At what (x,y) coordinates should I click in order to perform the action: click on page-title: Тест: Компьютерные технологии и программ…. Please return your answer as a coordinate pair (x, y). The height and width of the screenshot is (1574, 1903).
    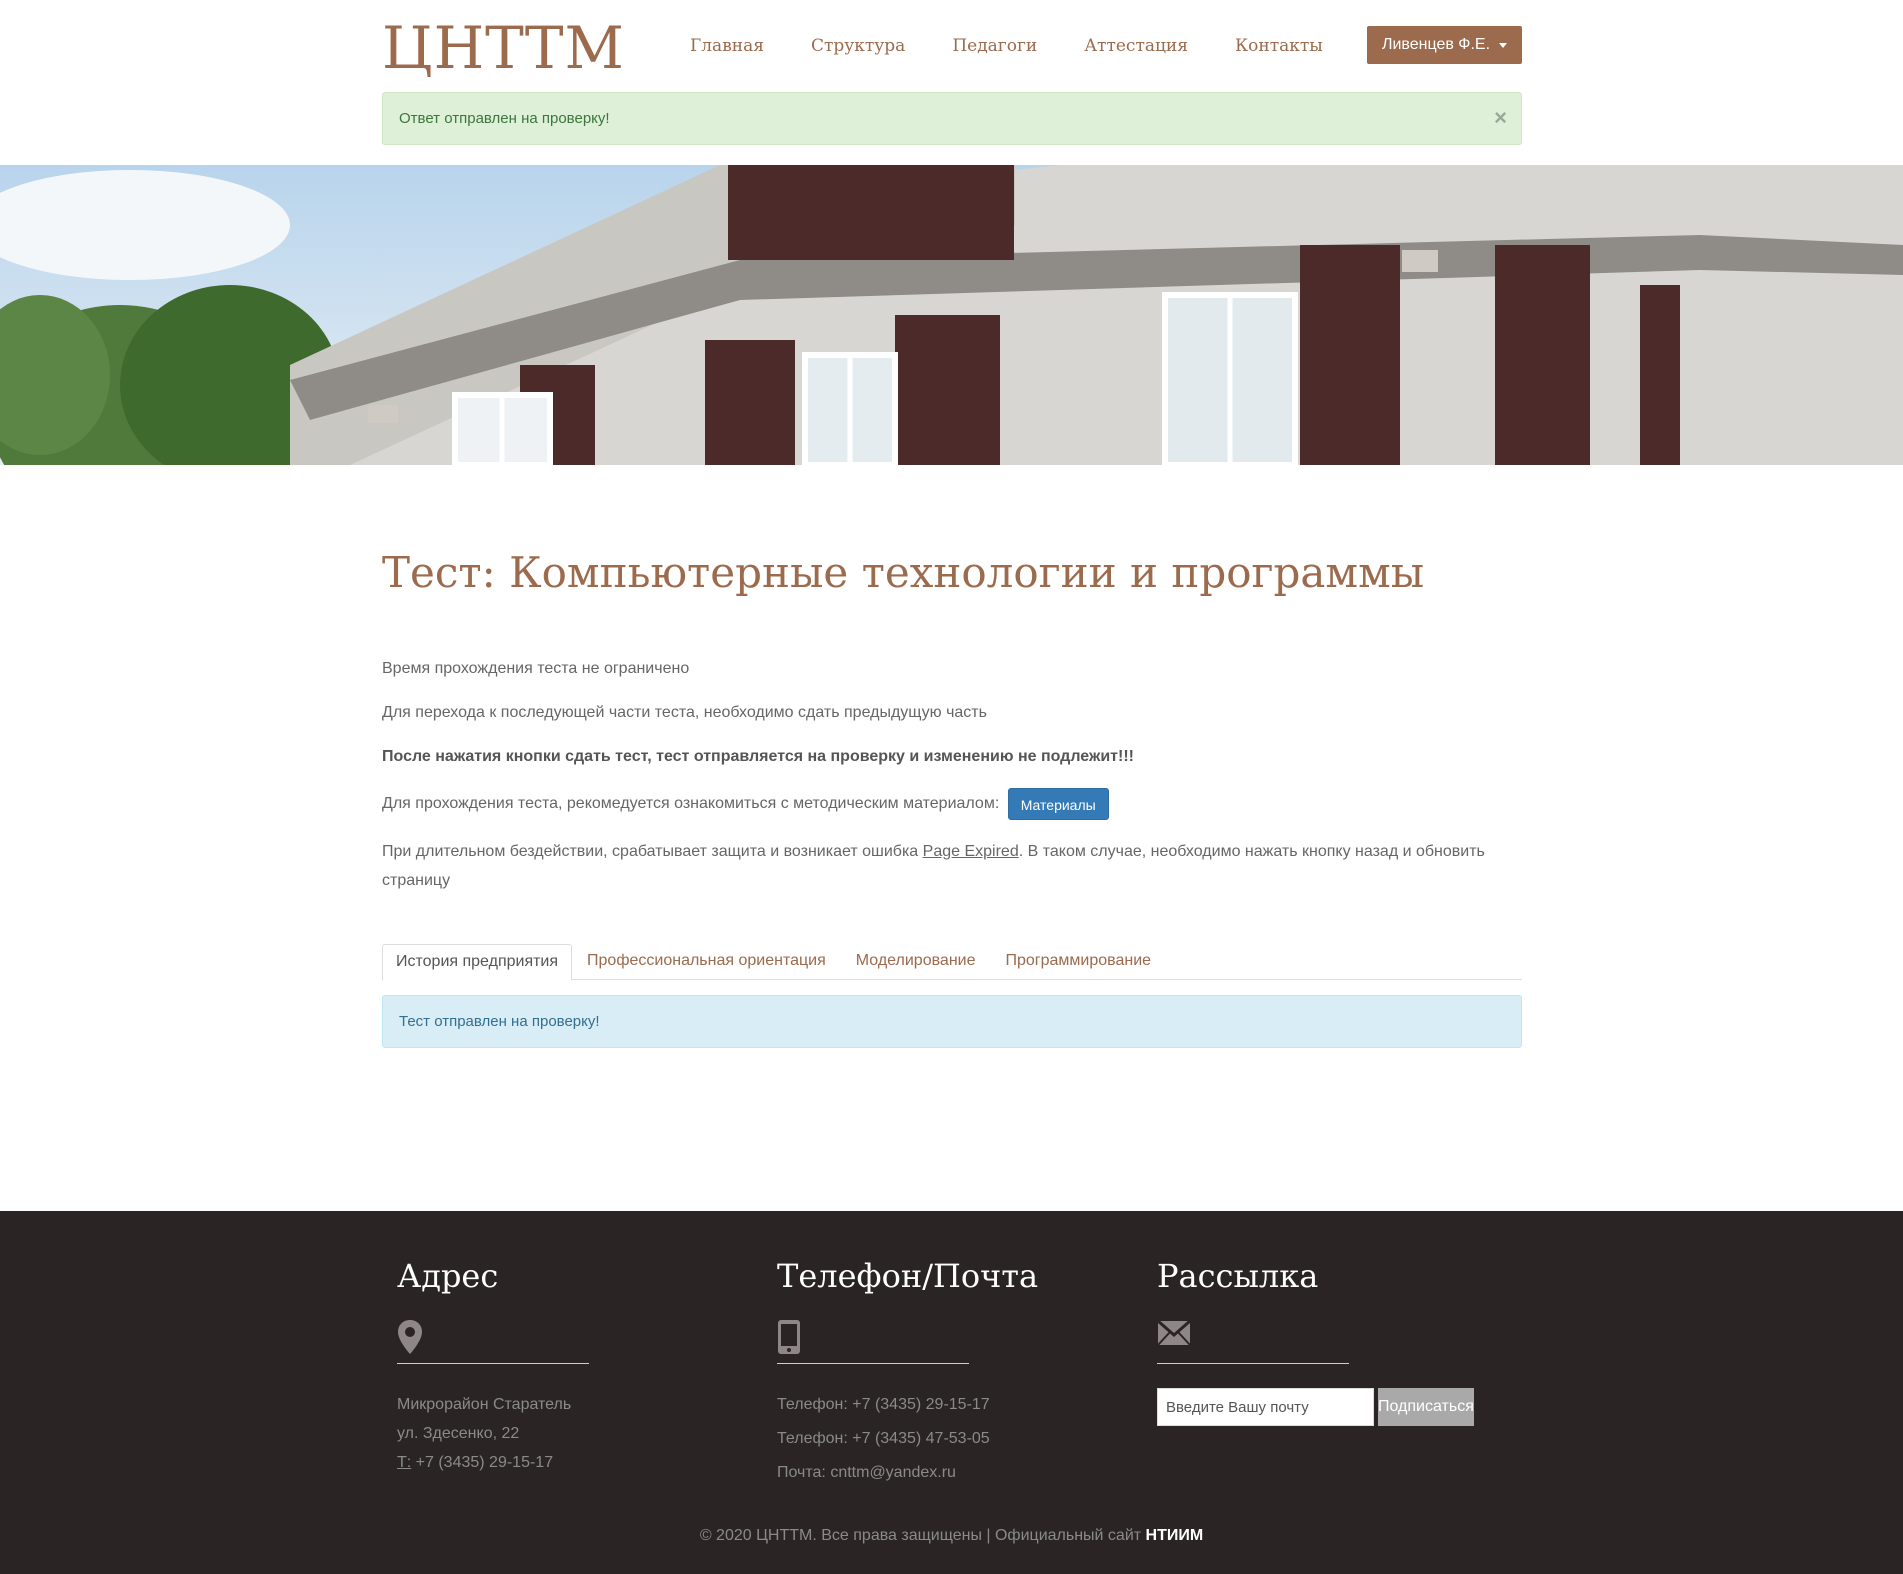
    Looking at the image, I should click on (903, 572).